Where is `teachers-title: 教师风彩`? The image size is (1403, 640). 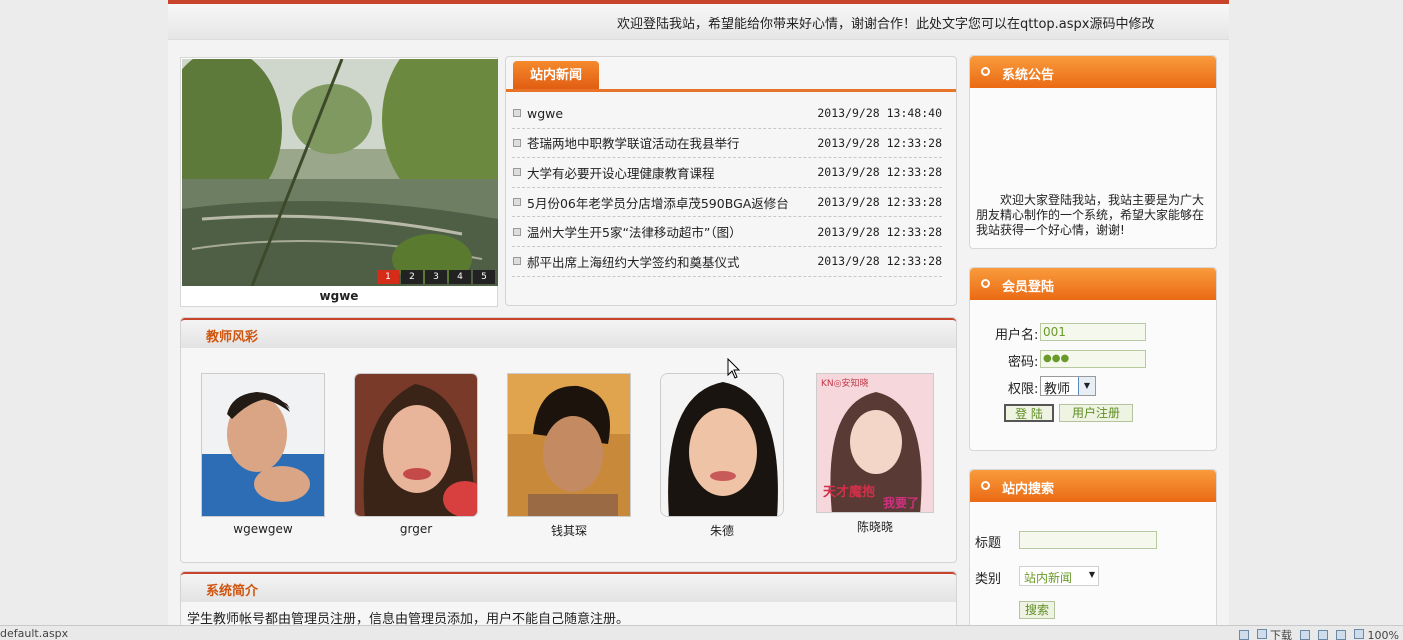
teachers-title: 教师风彩 is located at coordinates (232, 337).